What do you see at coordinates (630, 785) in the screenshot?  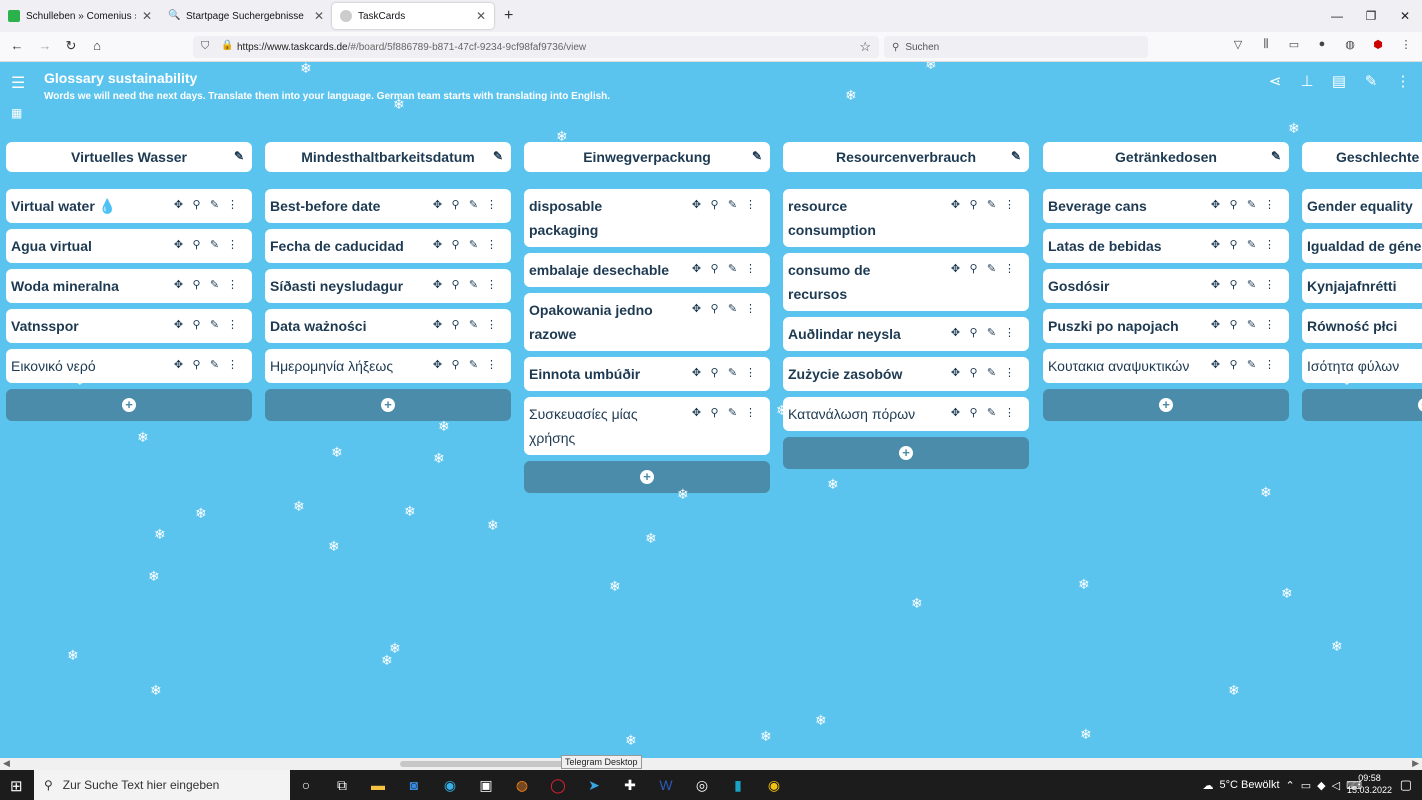 I see `app-icon: ✚` at bounding box center [630, 785].